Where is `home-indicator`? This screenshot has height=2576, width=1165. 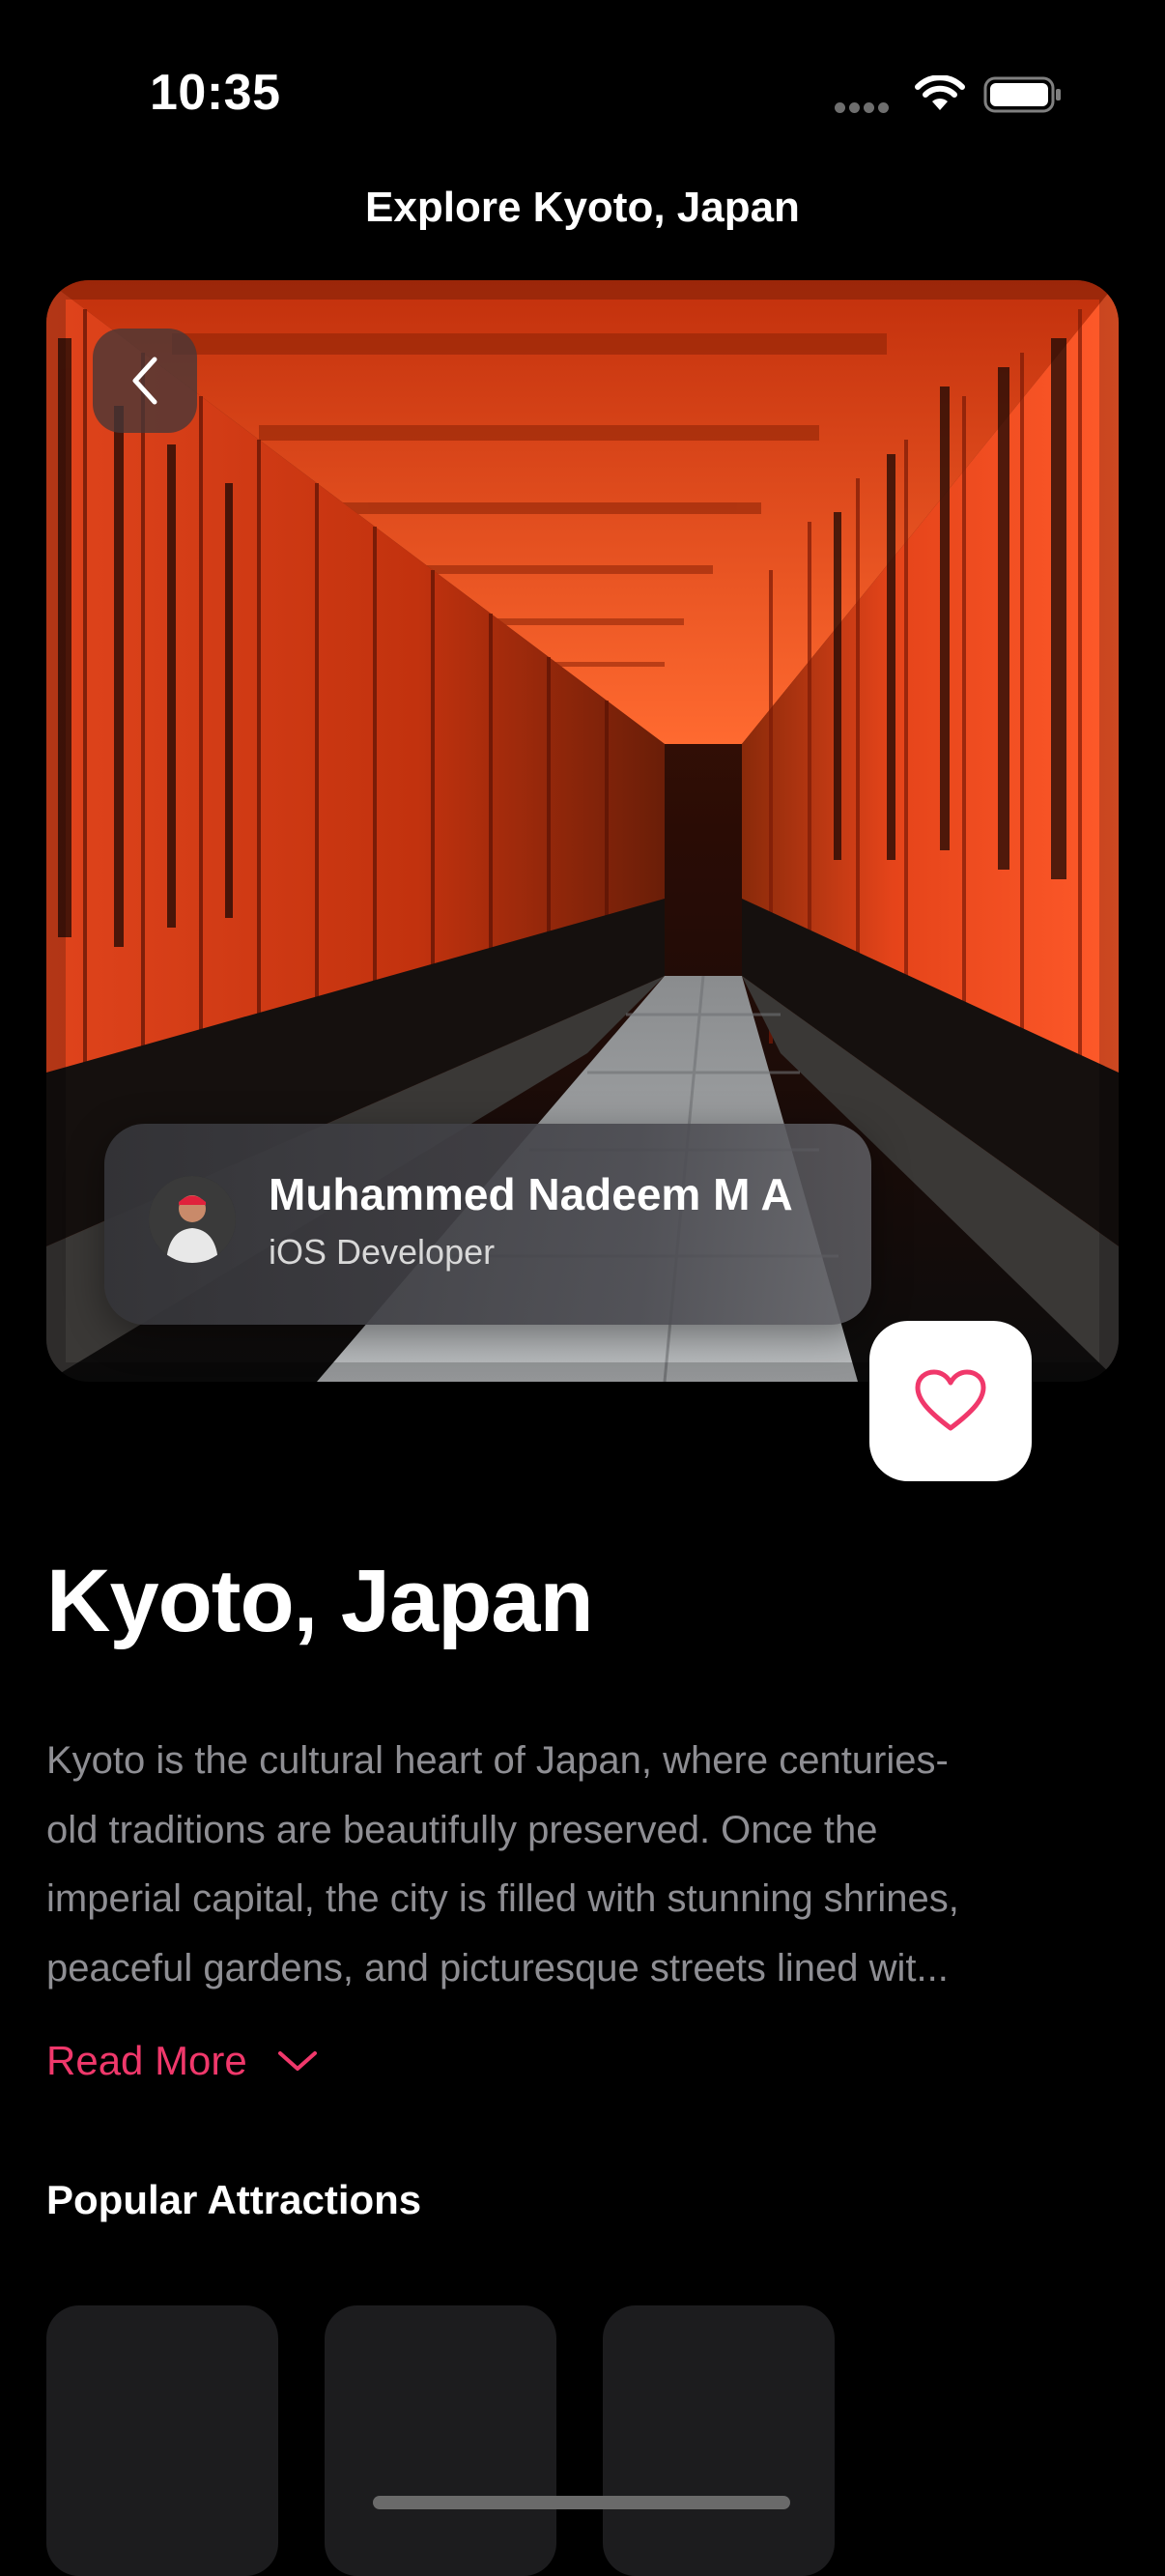 home-indicator is located at coordinates (581, 2503).